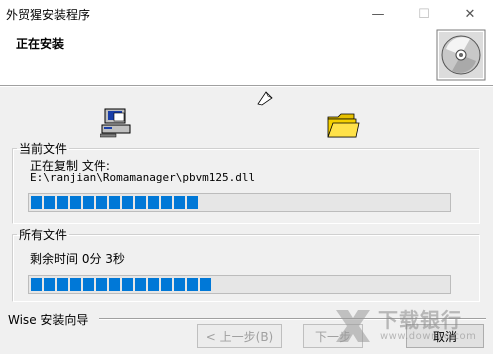 The image size is (493, 354). What do you see at coordinates (353, 326) in the screenshot?
I see `watermark-logo-icon` at bounding box center [353, 326].